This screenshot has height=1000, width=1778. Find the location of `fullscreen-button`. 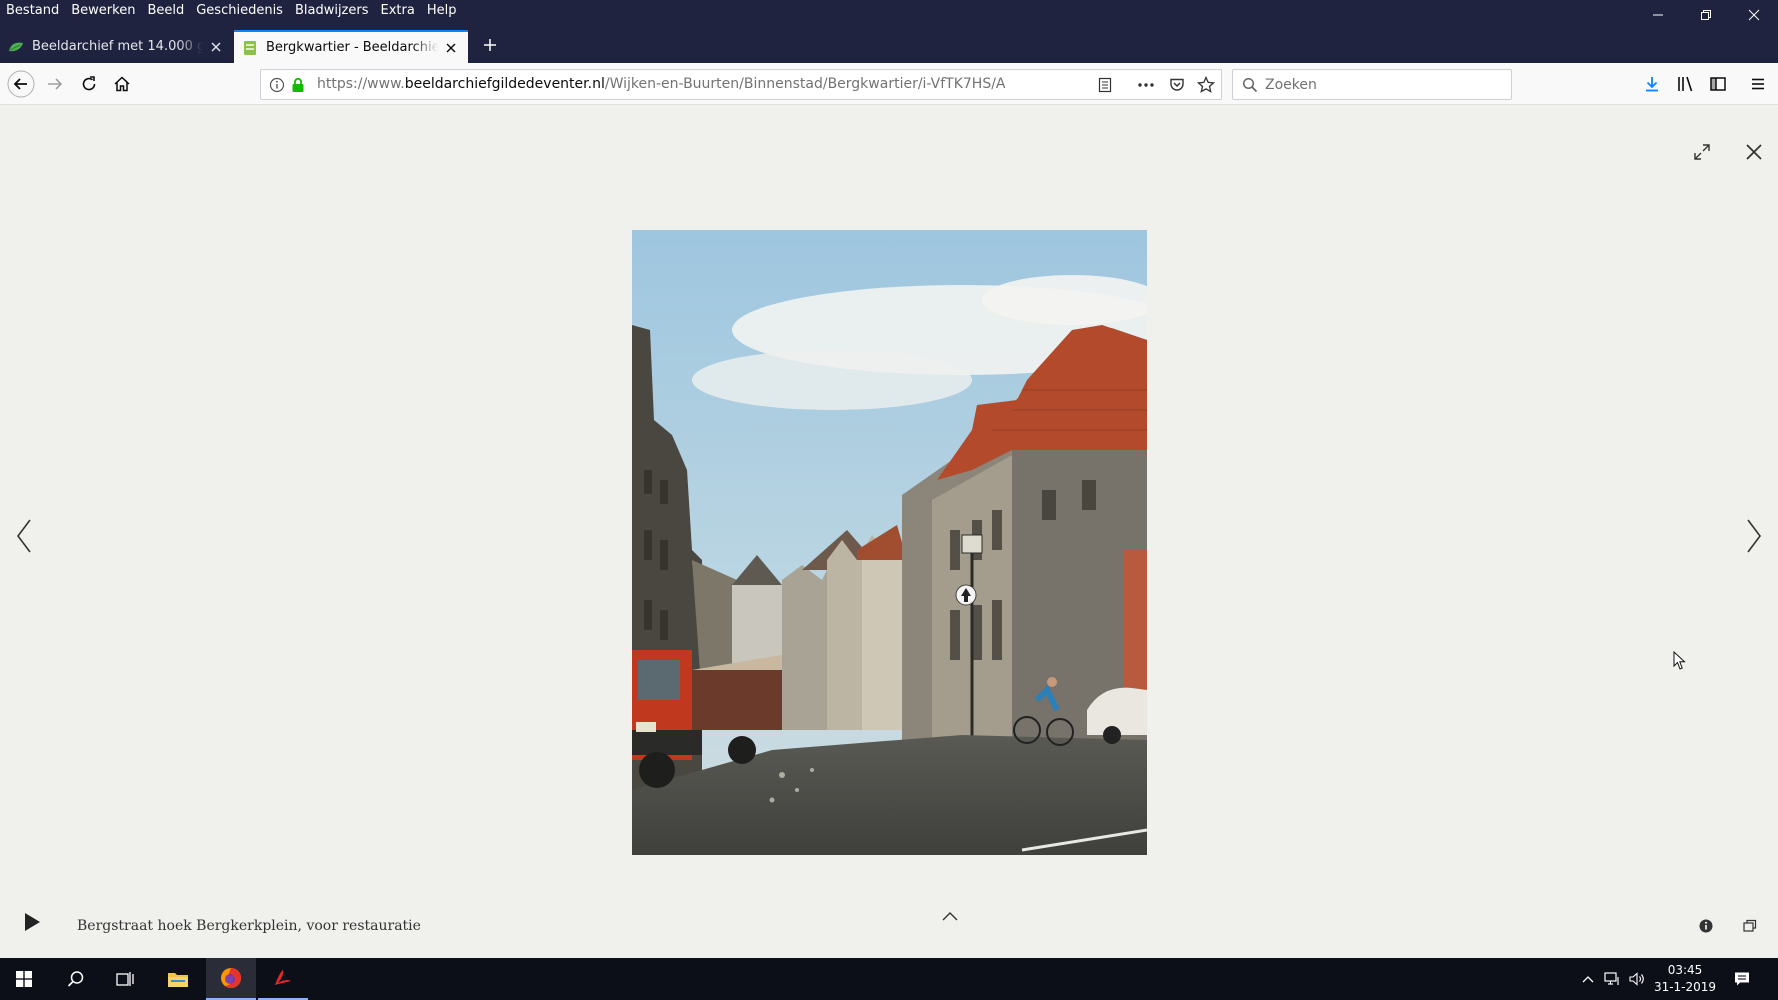

fullscreen-button is located at coordinates (1702, 152).